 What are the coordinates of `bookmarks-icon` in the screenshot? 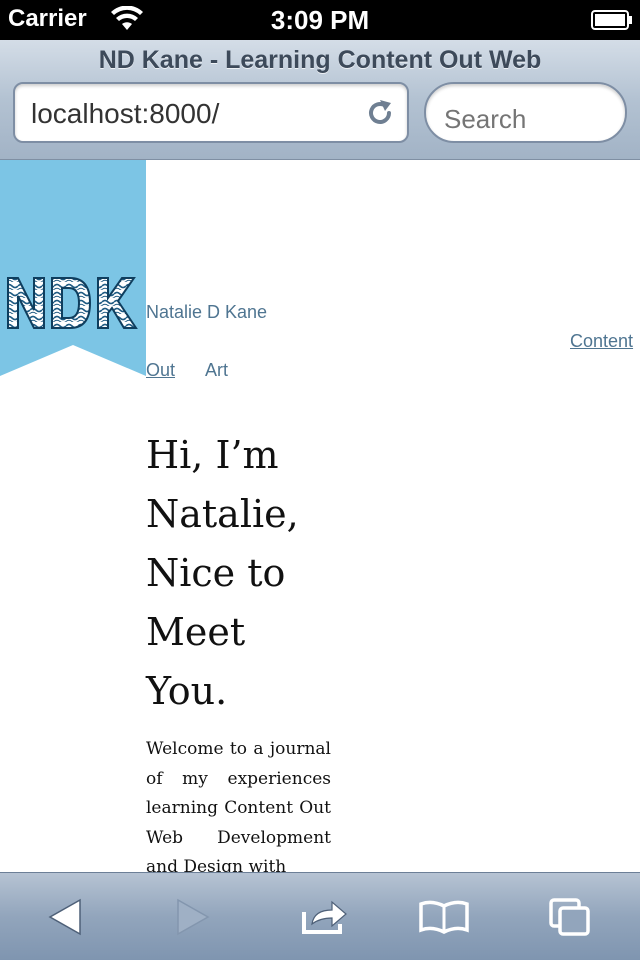 It's located at (444, 917).